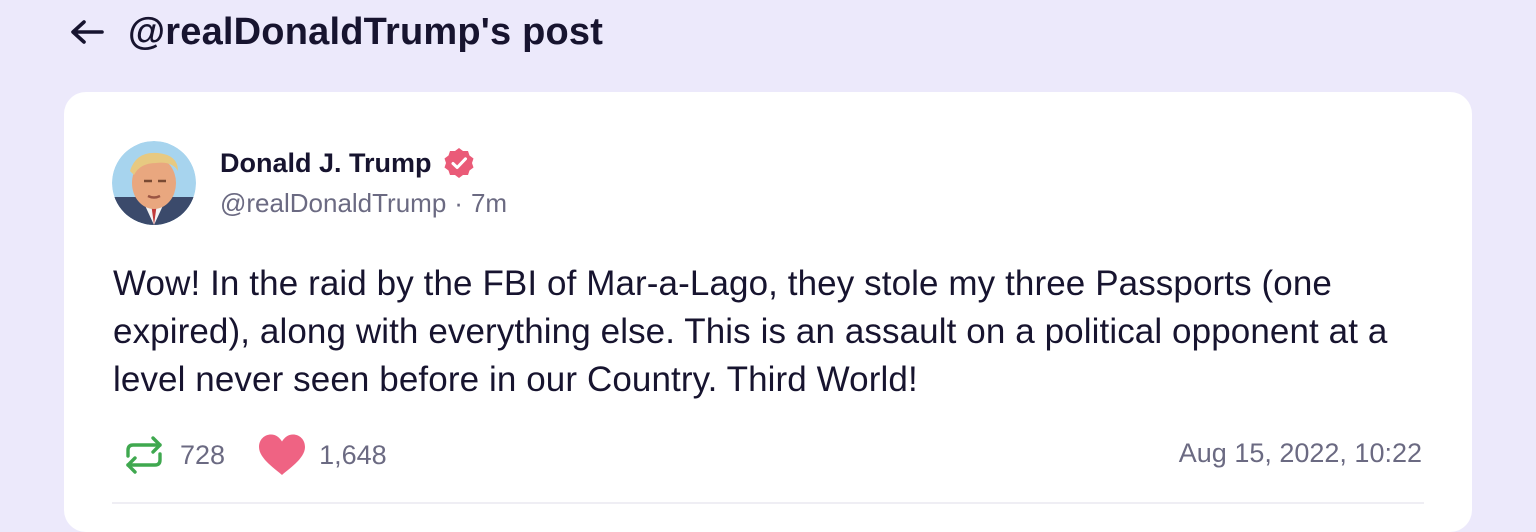 Image resolution: width=1536 pixels, height=532 pixels. Describe the element at coordinates (366, 31) in the screenshot. I see `page-title: @realDonaldTrump's post` at that location.